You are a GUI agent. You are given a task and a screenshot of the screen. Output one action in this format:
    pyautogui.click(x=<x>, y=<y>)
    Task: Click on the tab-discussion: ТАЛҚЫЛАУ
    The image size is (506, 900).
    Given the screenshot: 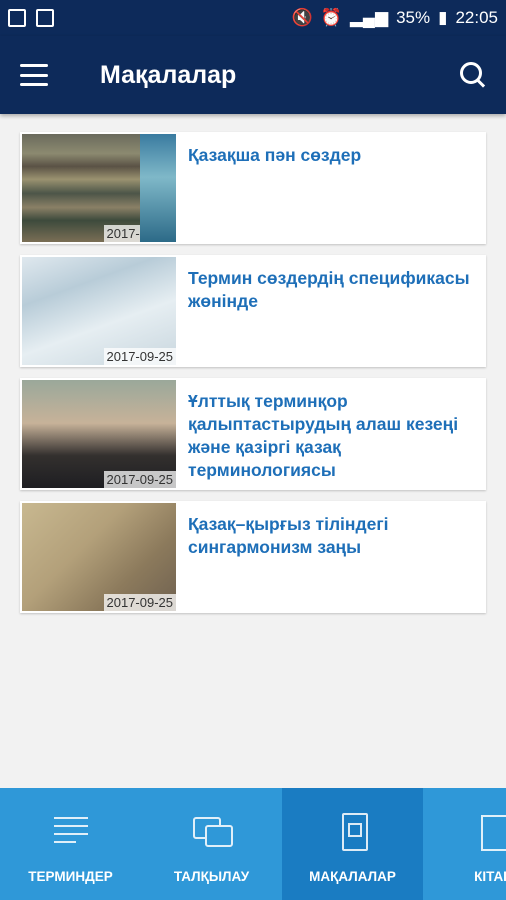 What is the action you would take?
    pyautogui.click(x=211, y=844)
    